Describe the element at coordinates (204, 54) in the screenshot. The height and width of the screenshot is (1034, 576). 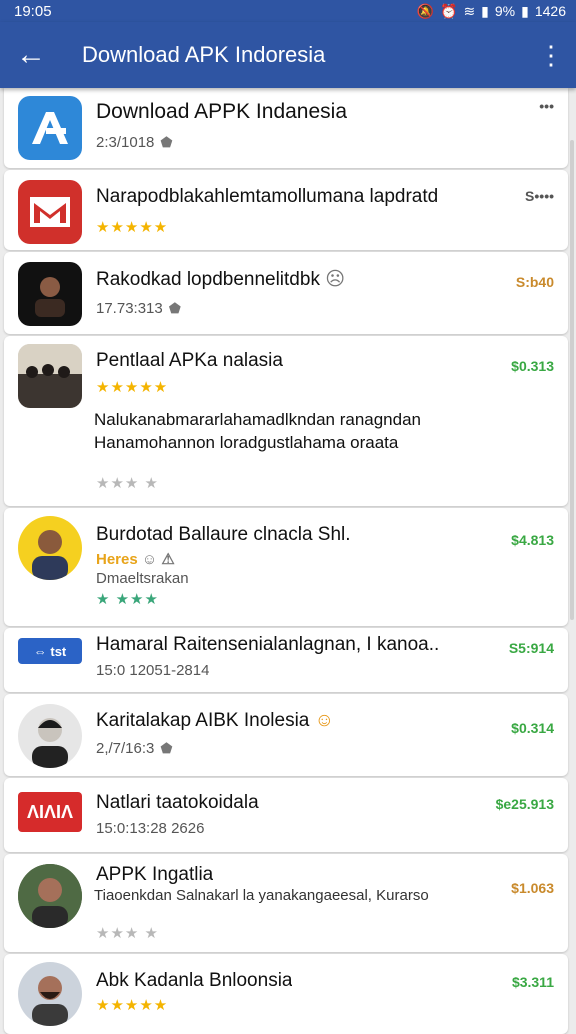
I see `page-title: Download APK Indoresia` at that location.